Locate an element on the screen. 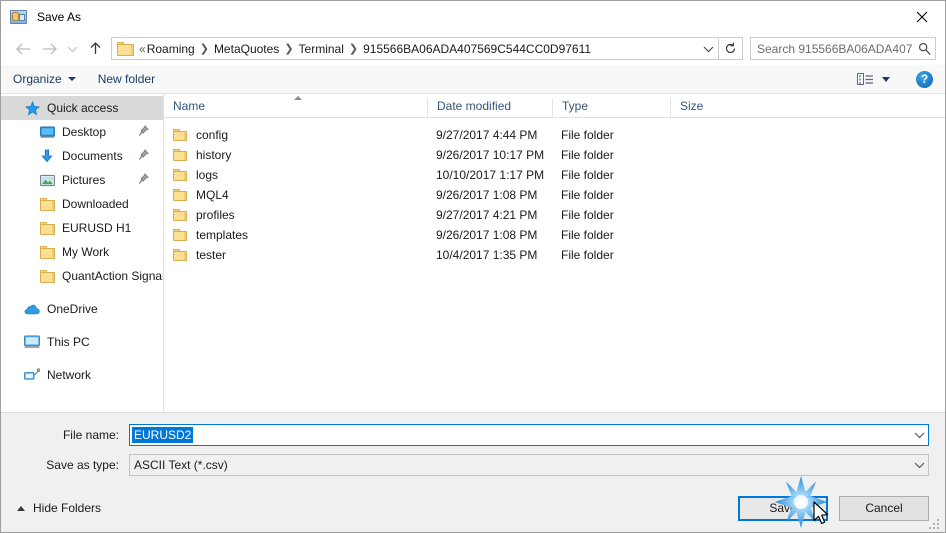 The width and height of the screenshot is (946, 533). sidebar-item-label: Documents is located at coordinates (92, 156).